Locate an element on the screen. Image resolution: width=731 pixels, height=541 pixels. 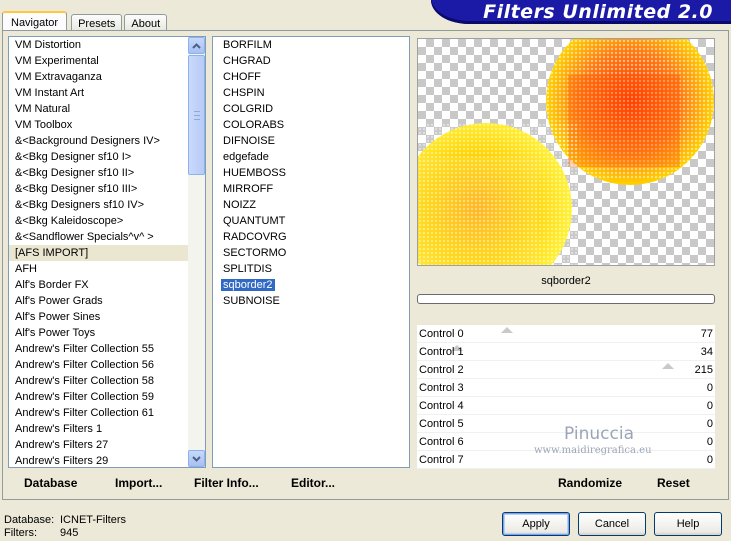
control-slider-1: Control 1 34 is located at coordinates (566, 352).